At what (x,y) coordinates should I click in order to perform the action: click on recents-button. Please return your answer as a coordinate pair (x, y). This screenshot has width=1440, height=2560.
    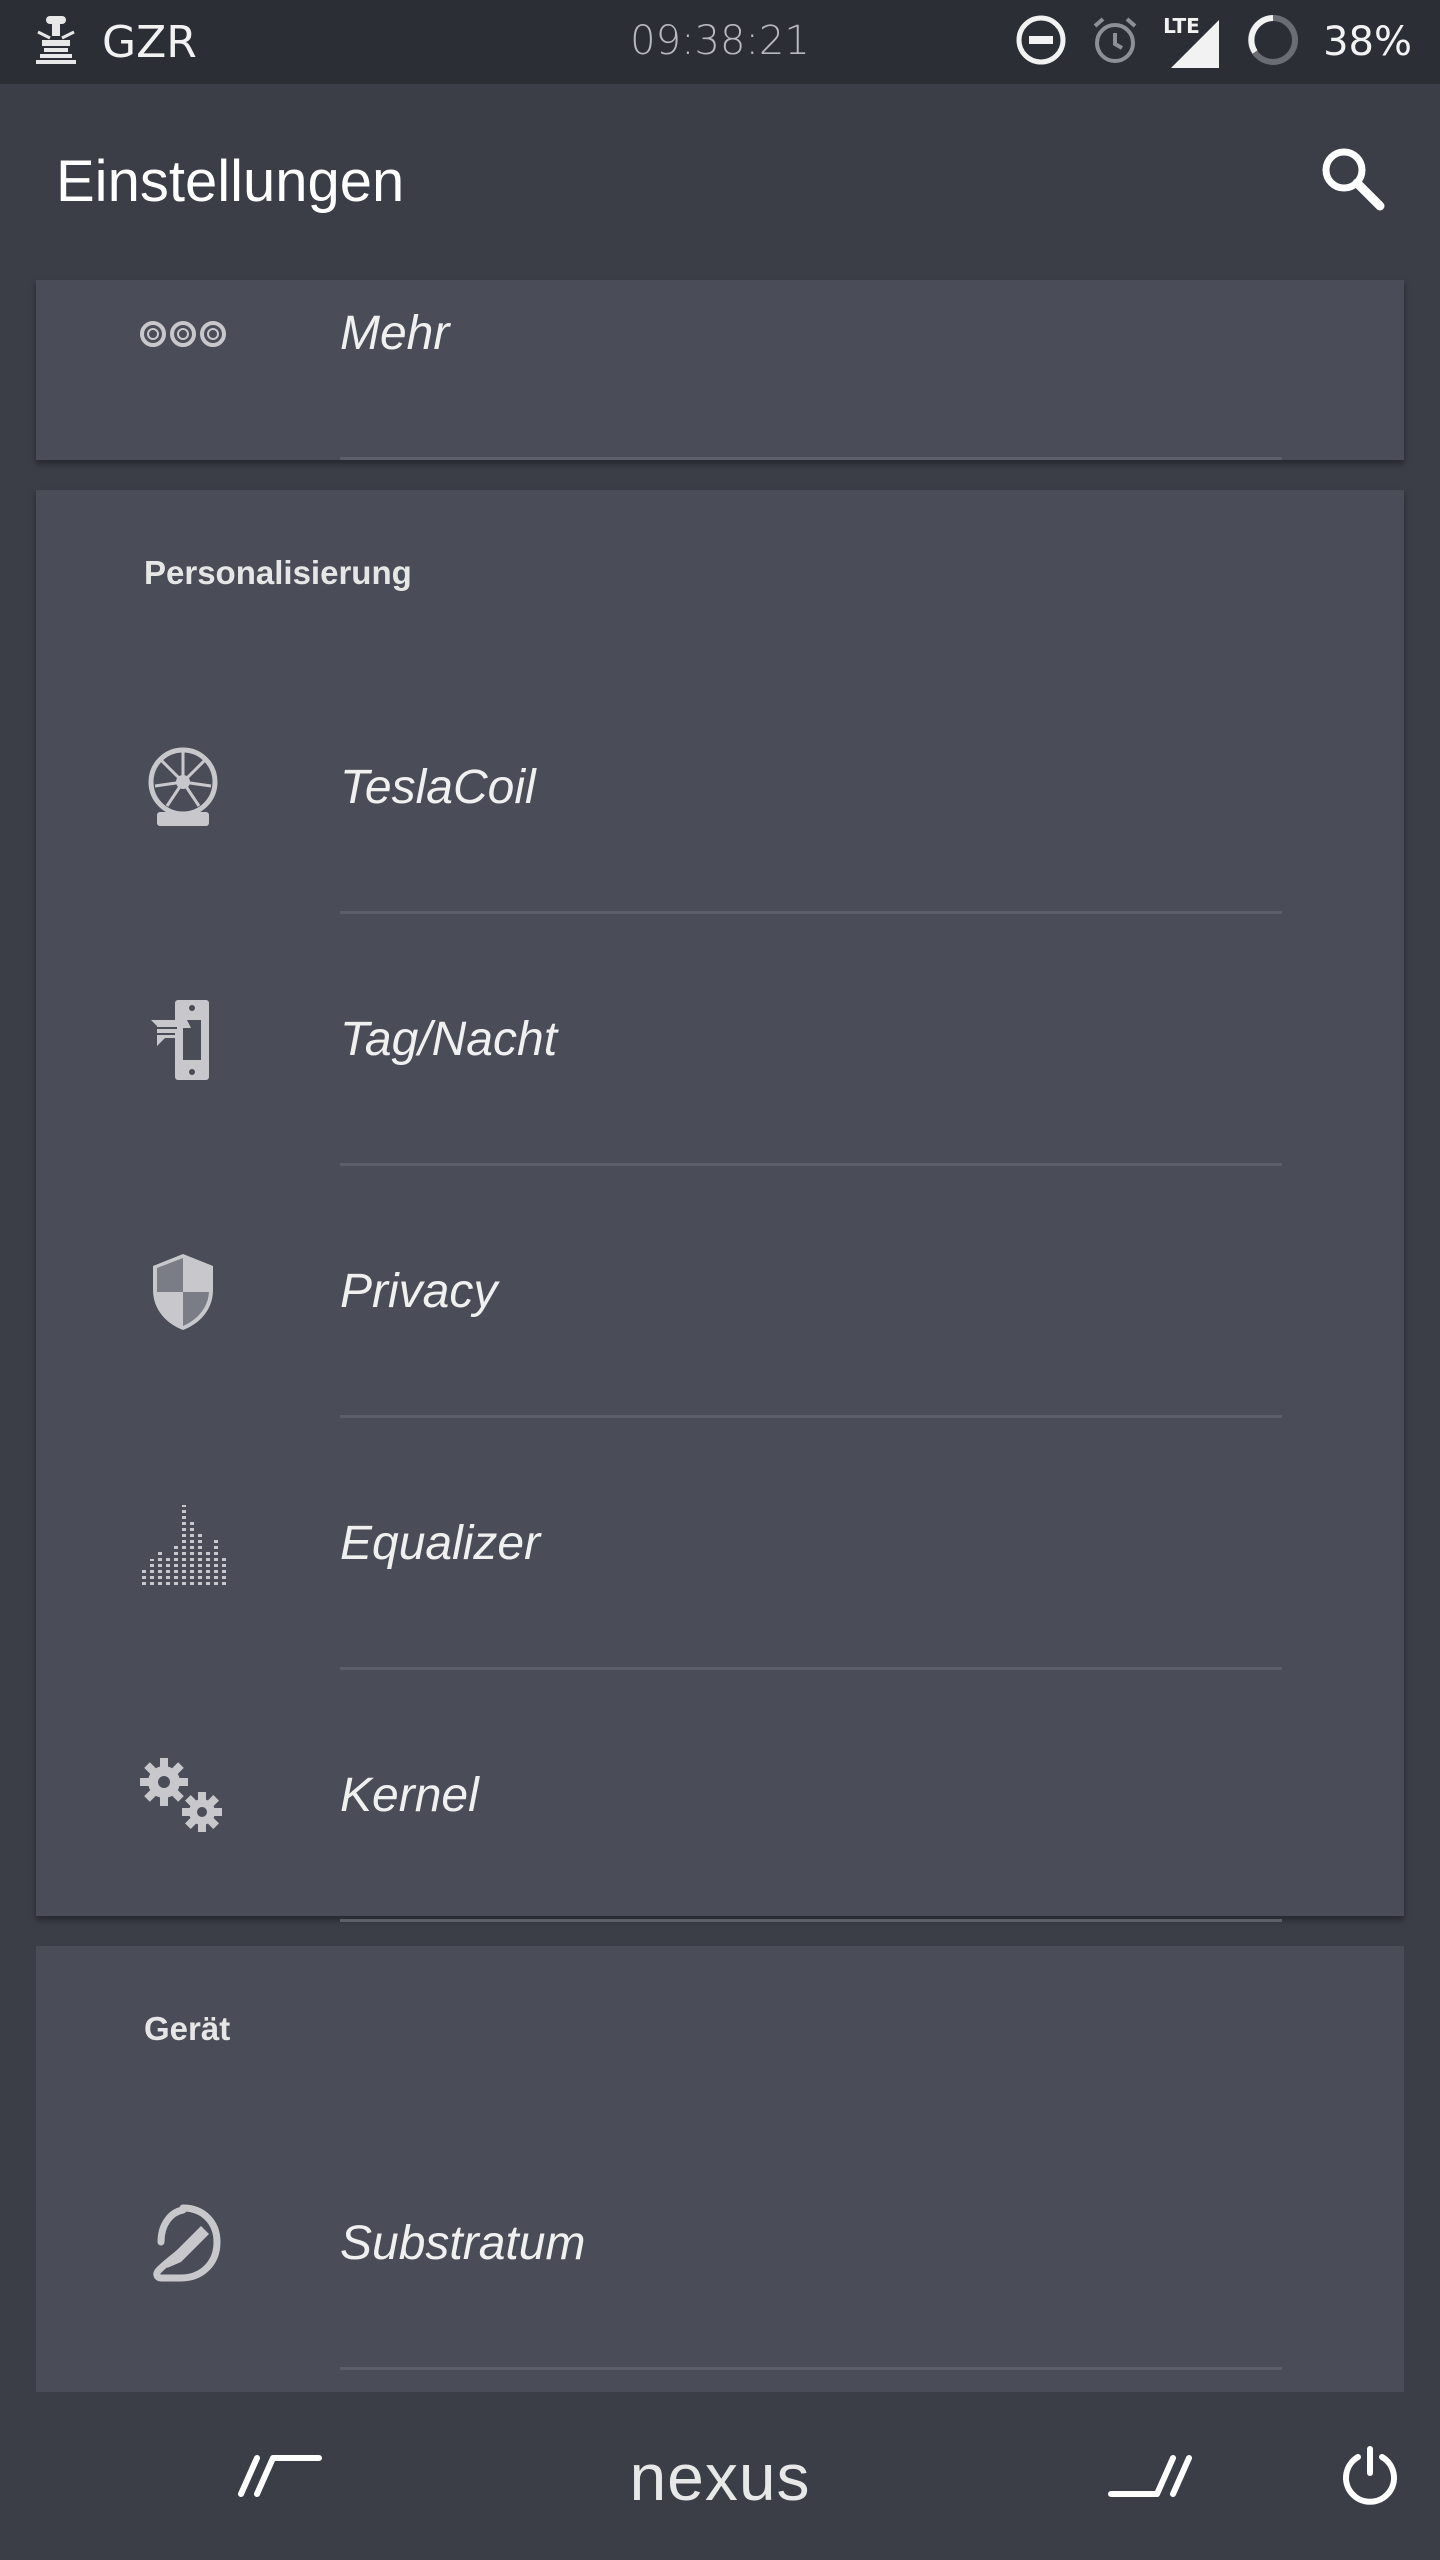
    Looking at the image, I should click on (1150, 2477).